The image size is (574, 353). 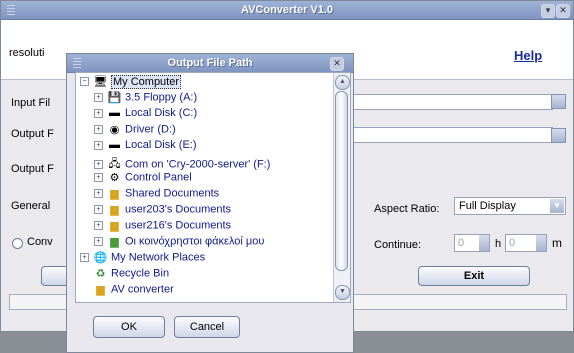 I want to click on aspect-ratio-select: Full Display ▼, so click(x=510, y=206).